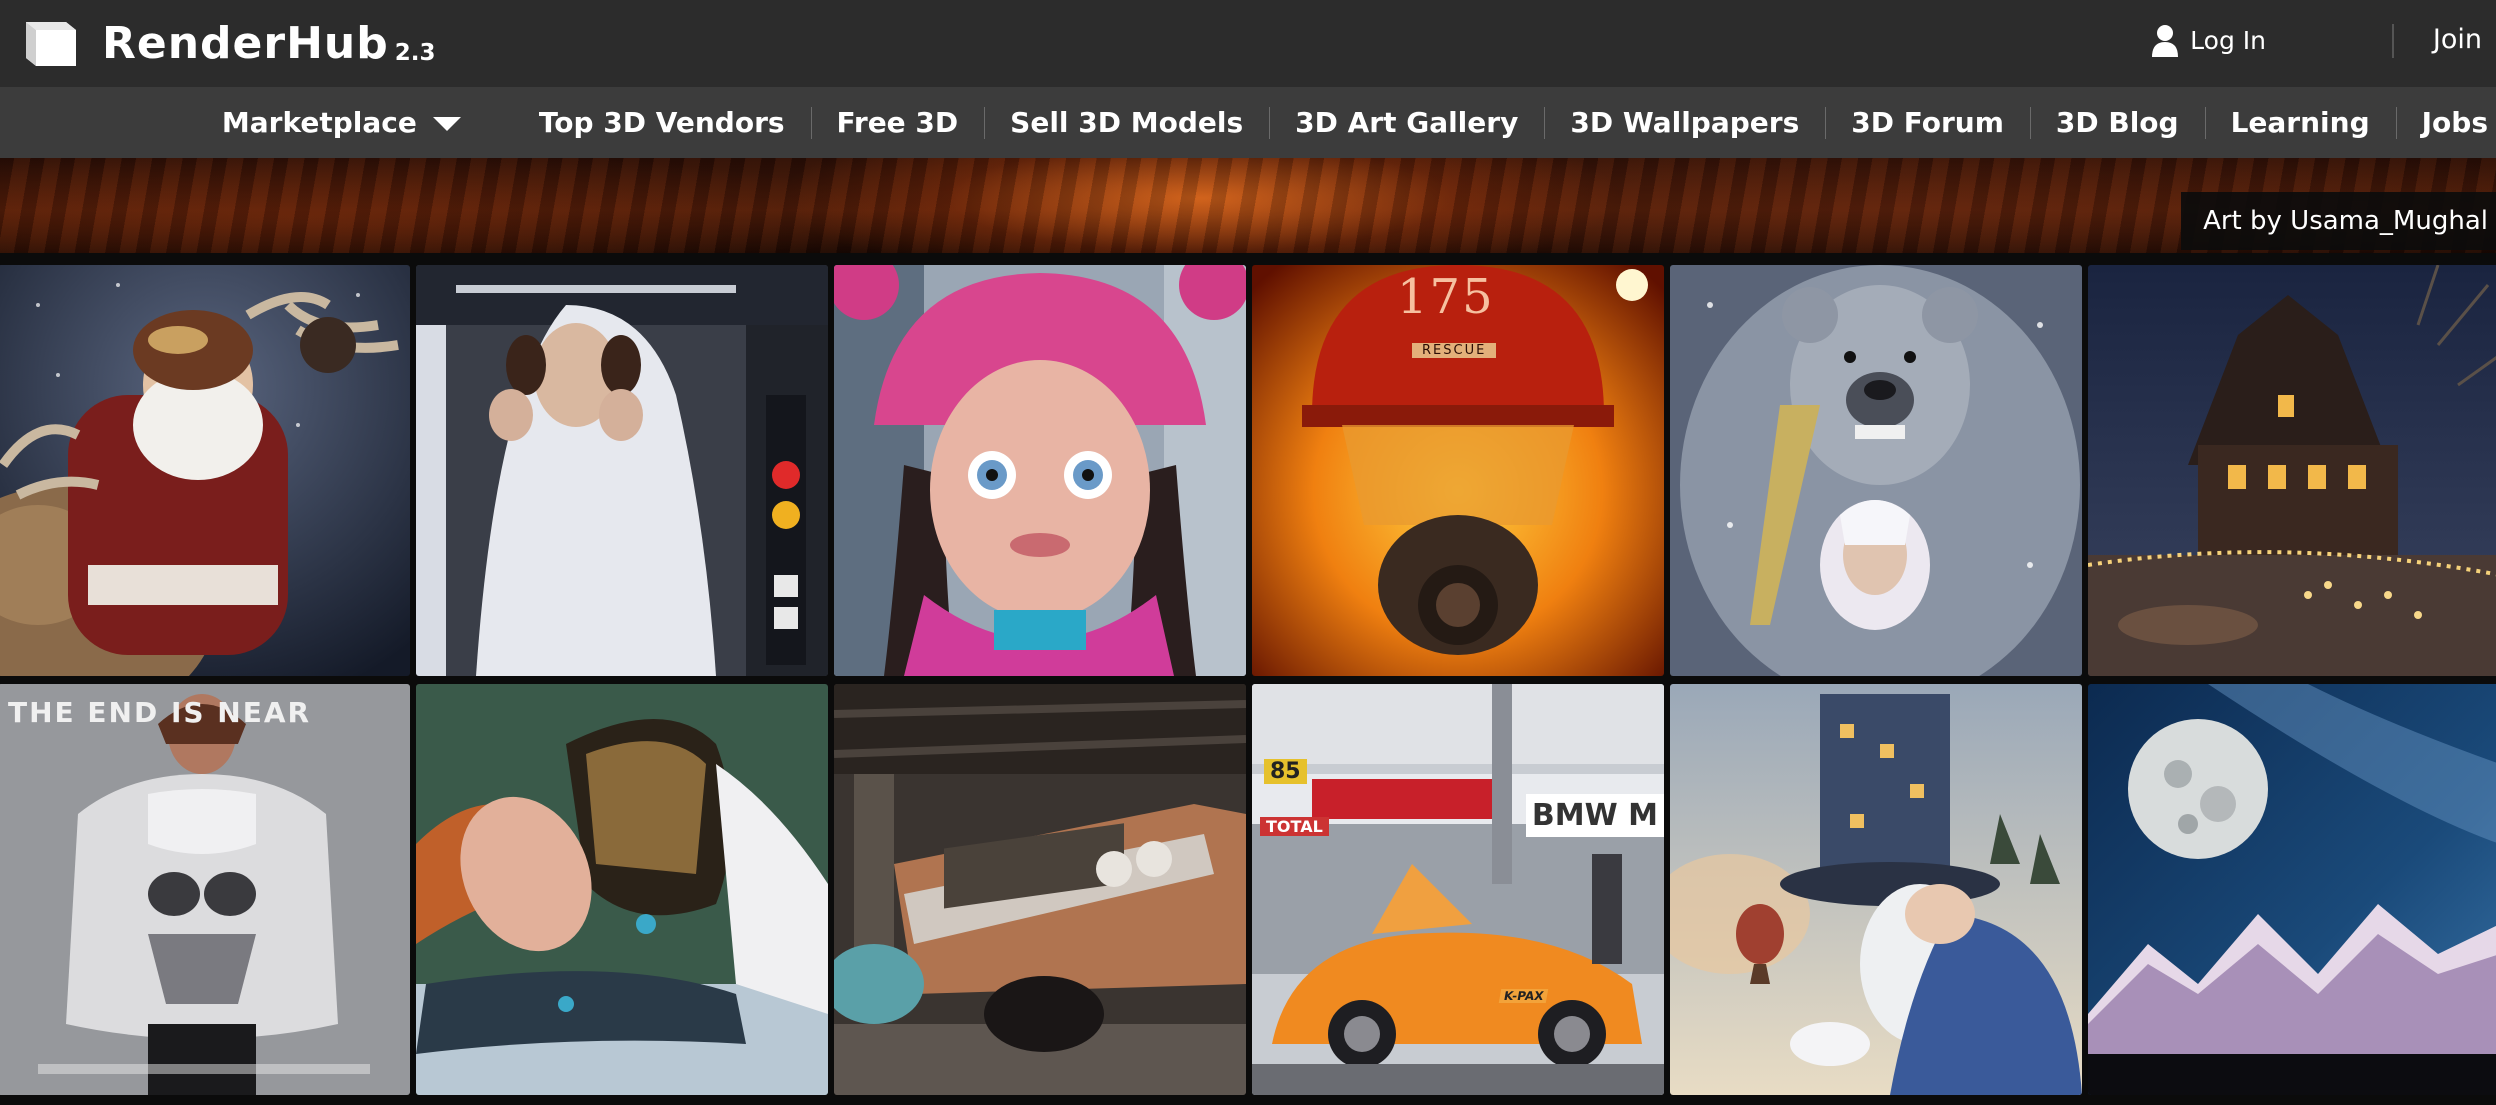 This screenshot has width=2496, height=1105. What do you see at coordinates (1594, 815) in the screenshot?
I see `bmw-sign: BMW M` at bounding box center [1594, 815].